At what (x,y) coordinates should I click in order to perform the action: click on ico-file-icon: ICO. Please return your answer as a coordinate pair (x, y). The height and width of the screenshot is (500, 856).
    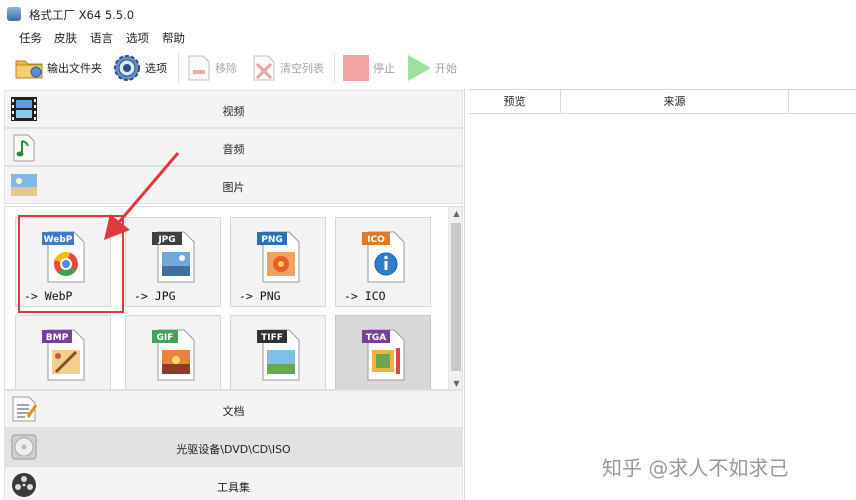
    Looking at the image, I should click on (385, 256).